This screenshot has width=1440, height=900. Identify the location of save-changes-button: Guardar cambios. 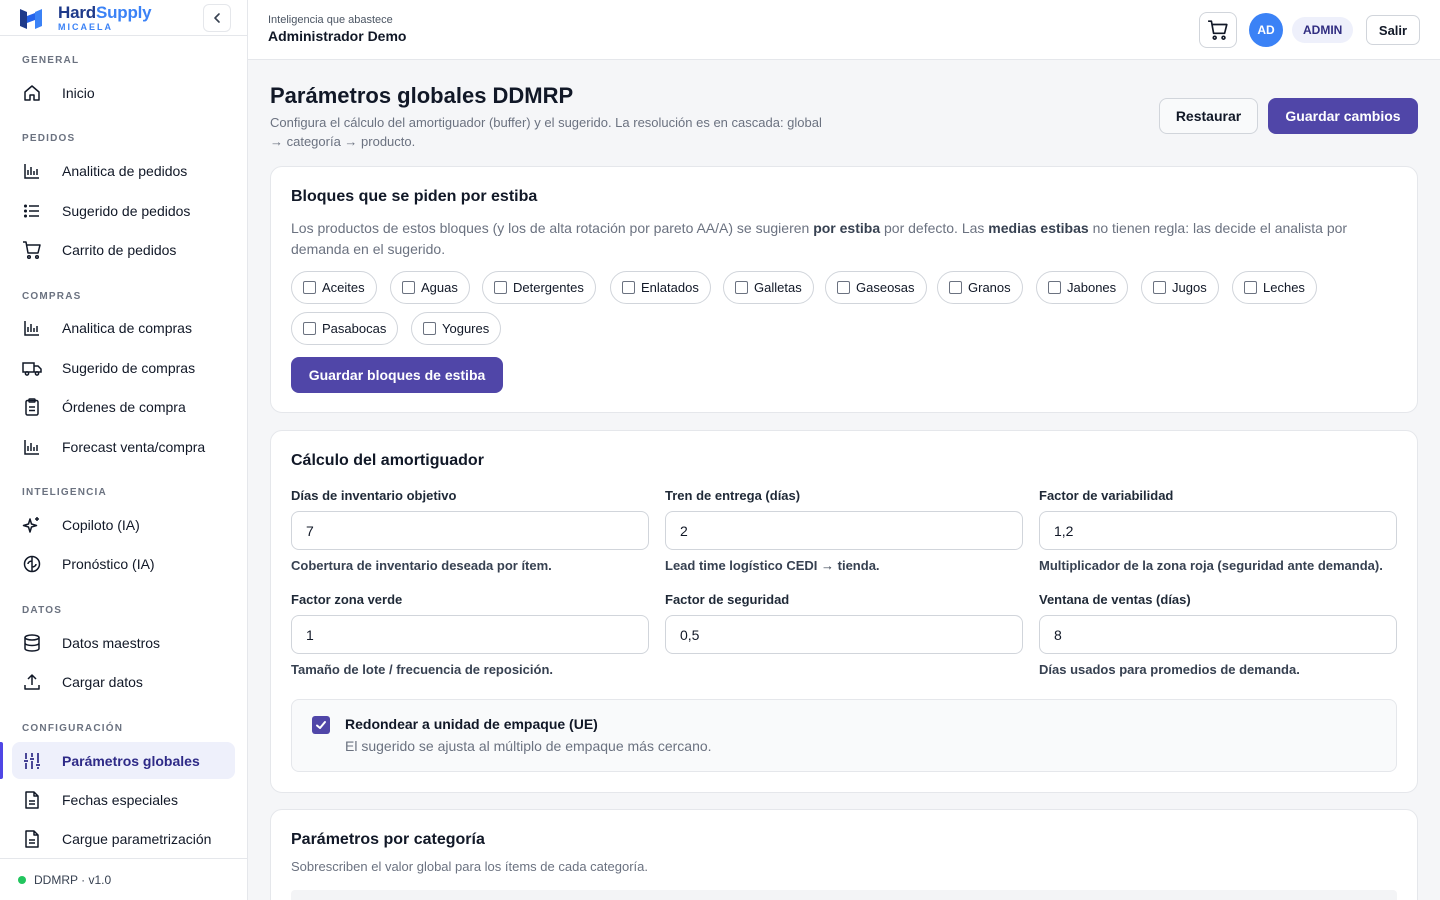
(1343, 116).